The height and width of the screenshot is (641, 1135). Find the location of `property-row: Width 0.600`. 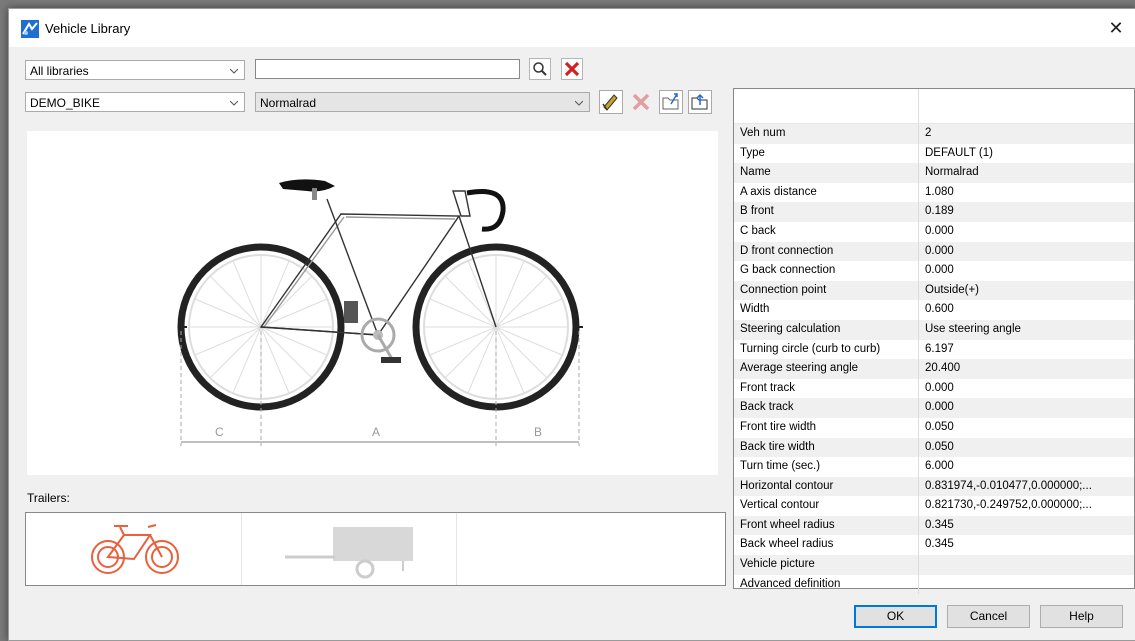

property-row: Width 0.600 is located at coordinates (934, 310).